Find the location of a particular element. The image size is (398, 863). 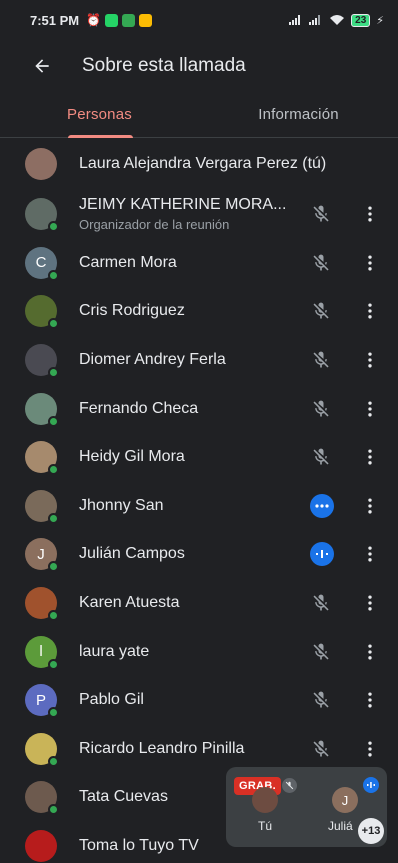

participant-info: Pablo Gil is located at coordinates (188, 700).